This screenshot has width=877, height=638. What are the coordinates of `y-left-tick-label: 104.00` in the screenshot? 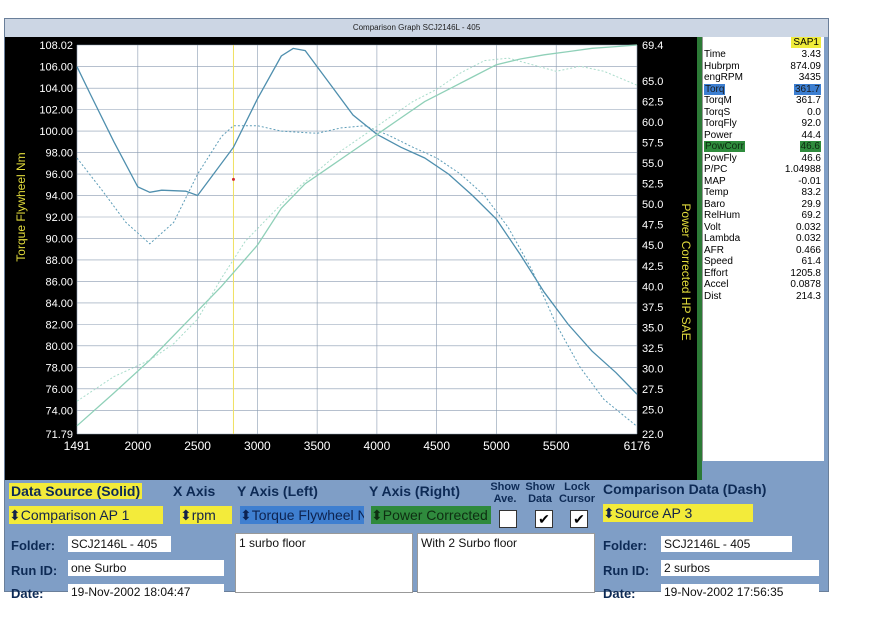 It's located at (56, 89).